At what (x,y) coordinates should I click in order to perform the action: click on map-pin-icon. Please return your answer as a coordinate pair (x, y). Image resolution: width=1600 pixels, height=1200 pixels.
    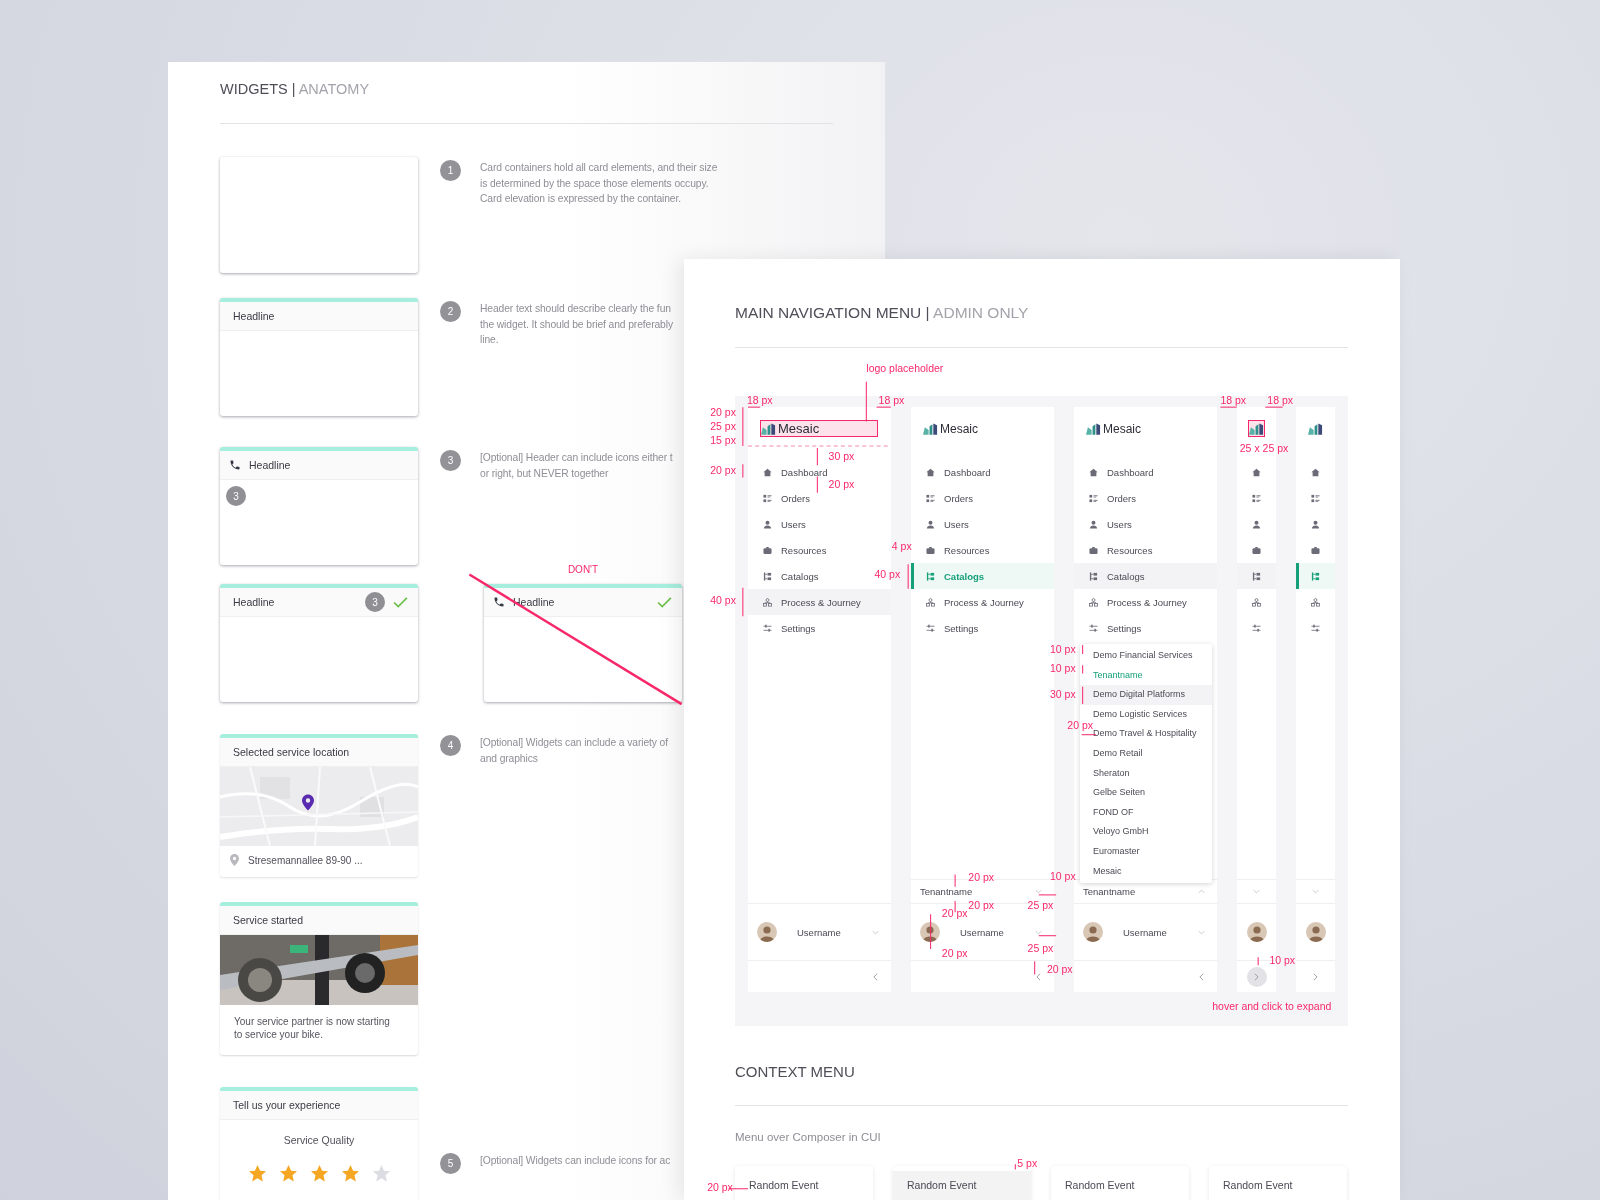
    Looking at the image, I should click on (308, 802).